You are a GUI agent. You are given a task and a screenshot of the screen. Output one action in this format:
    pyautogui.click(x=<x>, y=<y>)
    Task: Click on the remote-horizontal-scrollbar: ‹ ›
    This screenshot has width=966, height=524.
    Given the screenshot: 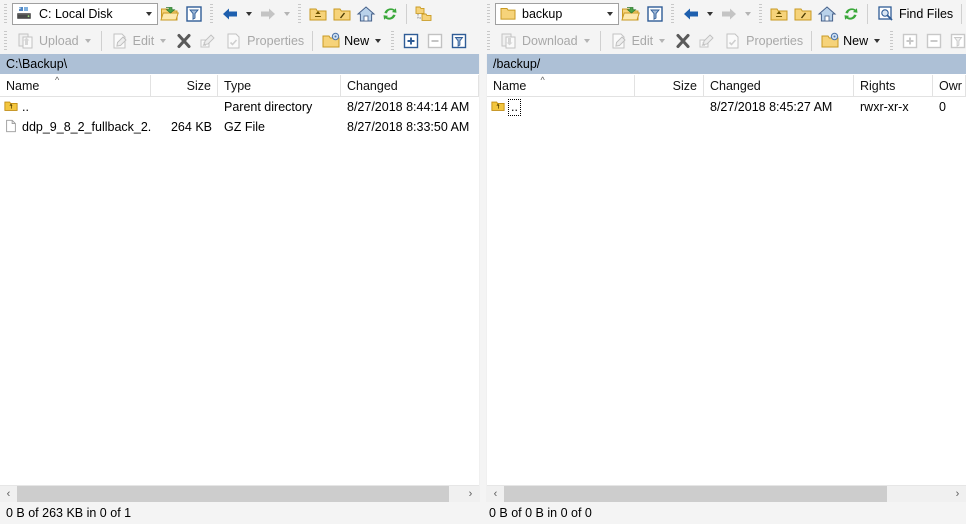 What is the action you would take?
    pyautogui.click(x=726, y=493)
    